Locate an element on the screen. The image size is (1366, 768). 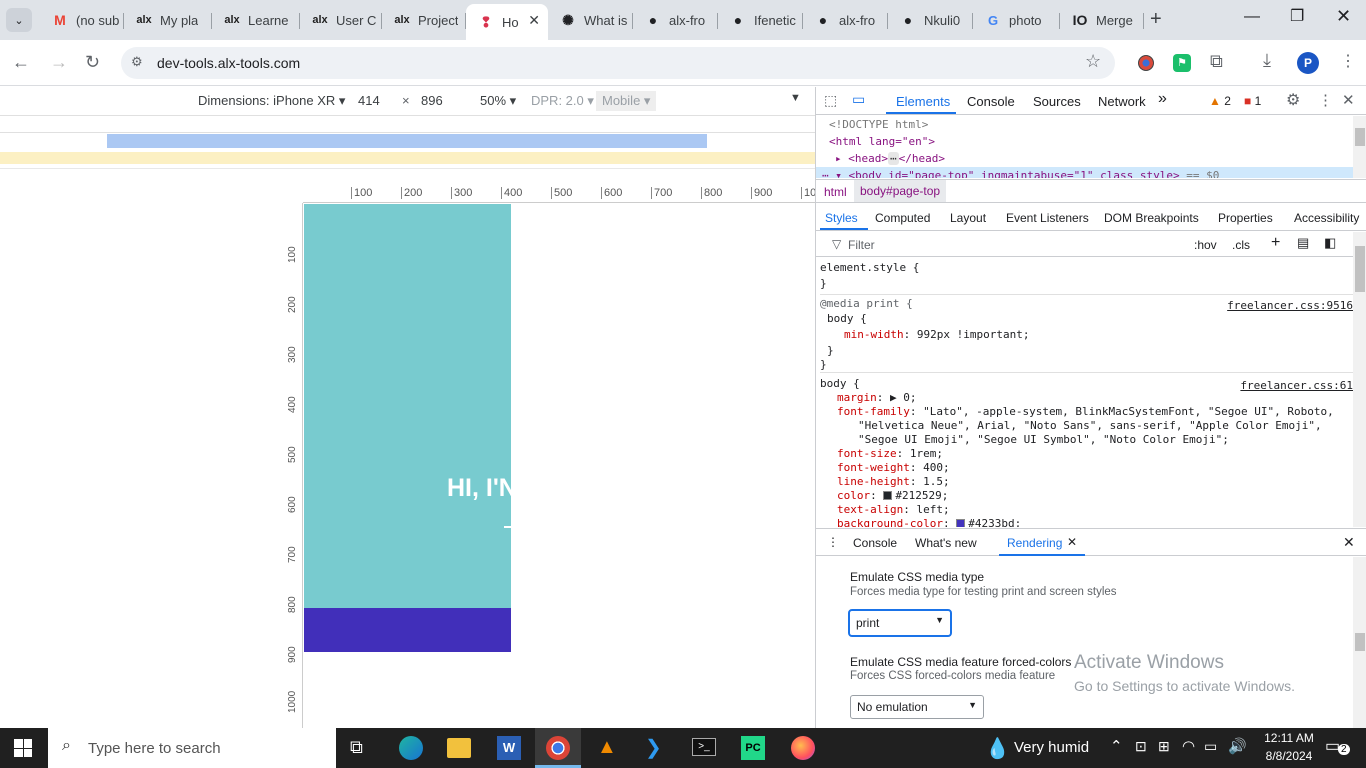
dimensions-select: Dimensions: iPhone XR ▾ is located at coordinates (271, 101).